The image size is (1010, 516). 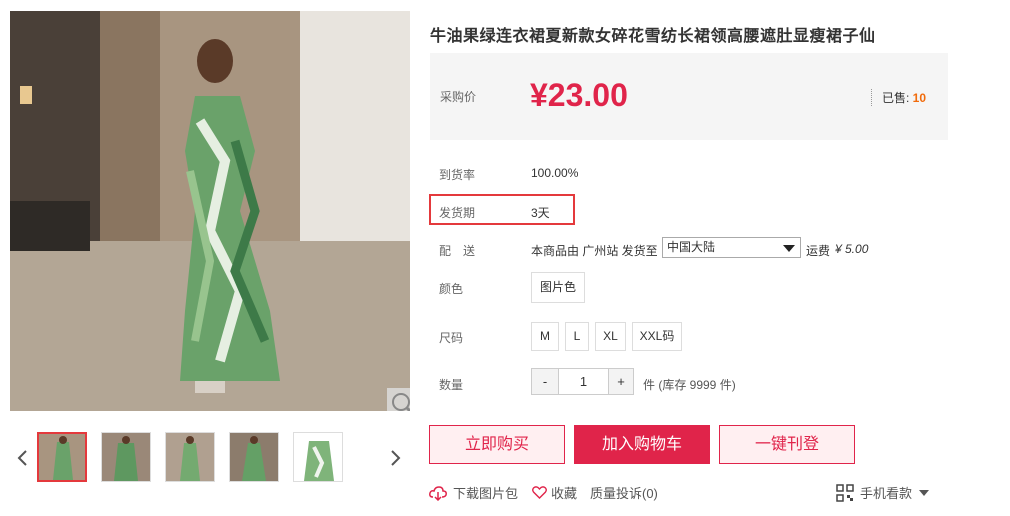 I want to click on quantity-input: 1, so click(x=583, y=381).